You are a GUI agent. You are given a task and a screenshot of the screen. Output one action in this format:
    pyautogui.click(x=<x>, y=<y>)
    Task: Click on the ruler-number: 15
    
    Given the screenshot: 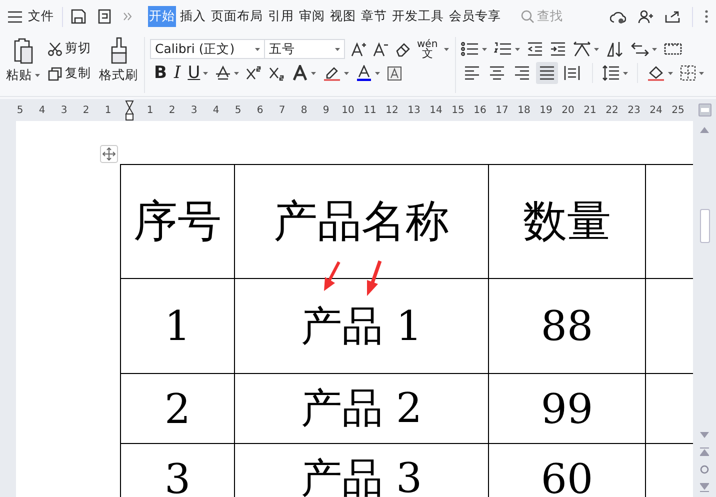 What is the action you would take?
    pyautogui.click(x=458, y=110)
    